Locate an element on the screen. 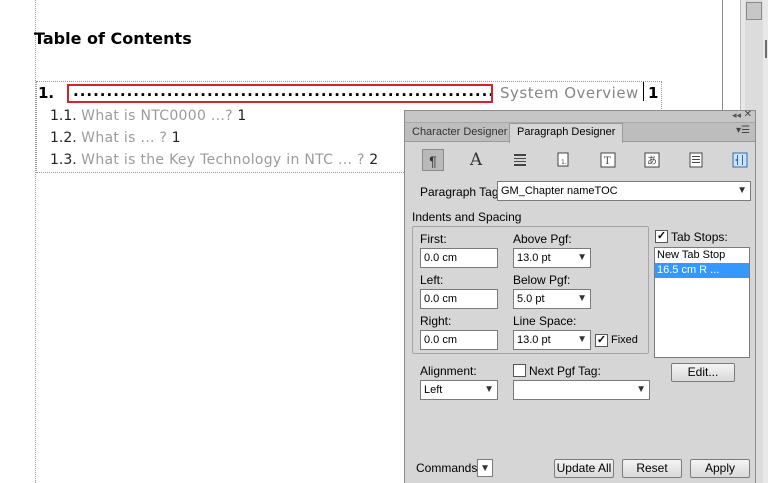 The width and height of the screenshot is (768, 483). panel-tabs: Character Designer Paragraph Designer ▾☰ is located at coordinates (580, 133).